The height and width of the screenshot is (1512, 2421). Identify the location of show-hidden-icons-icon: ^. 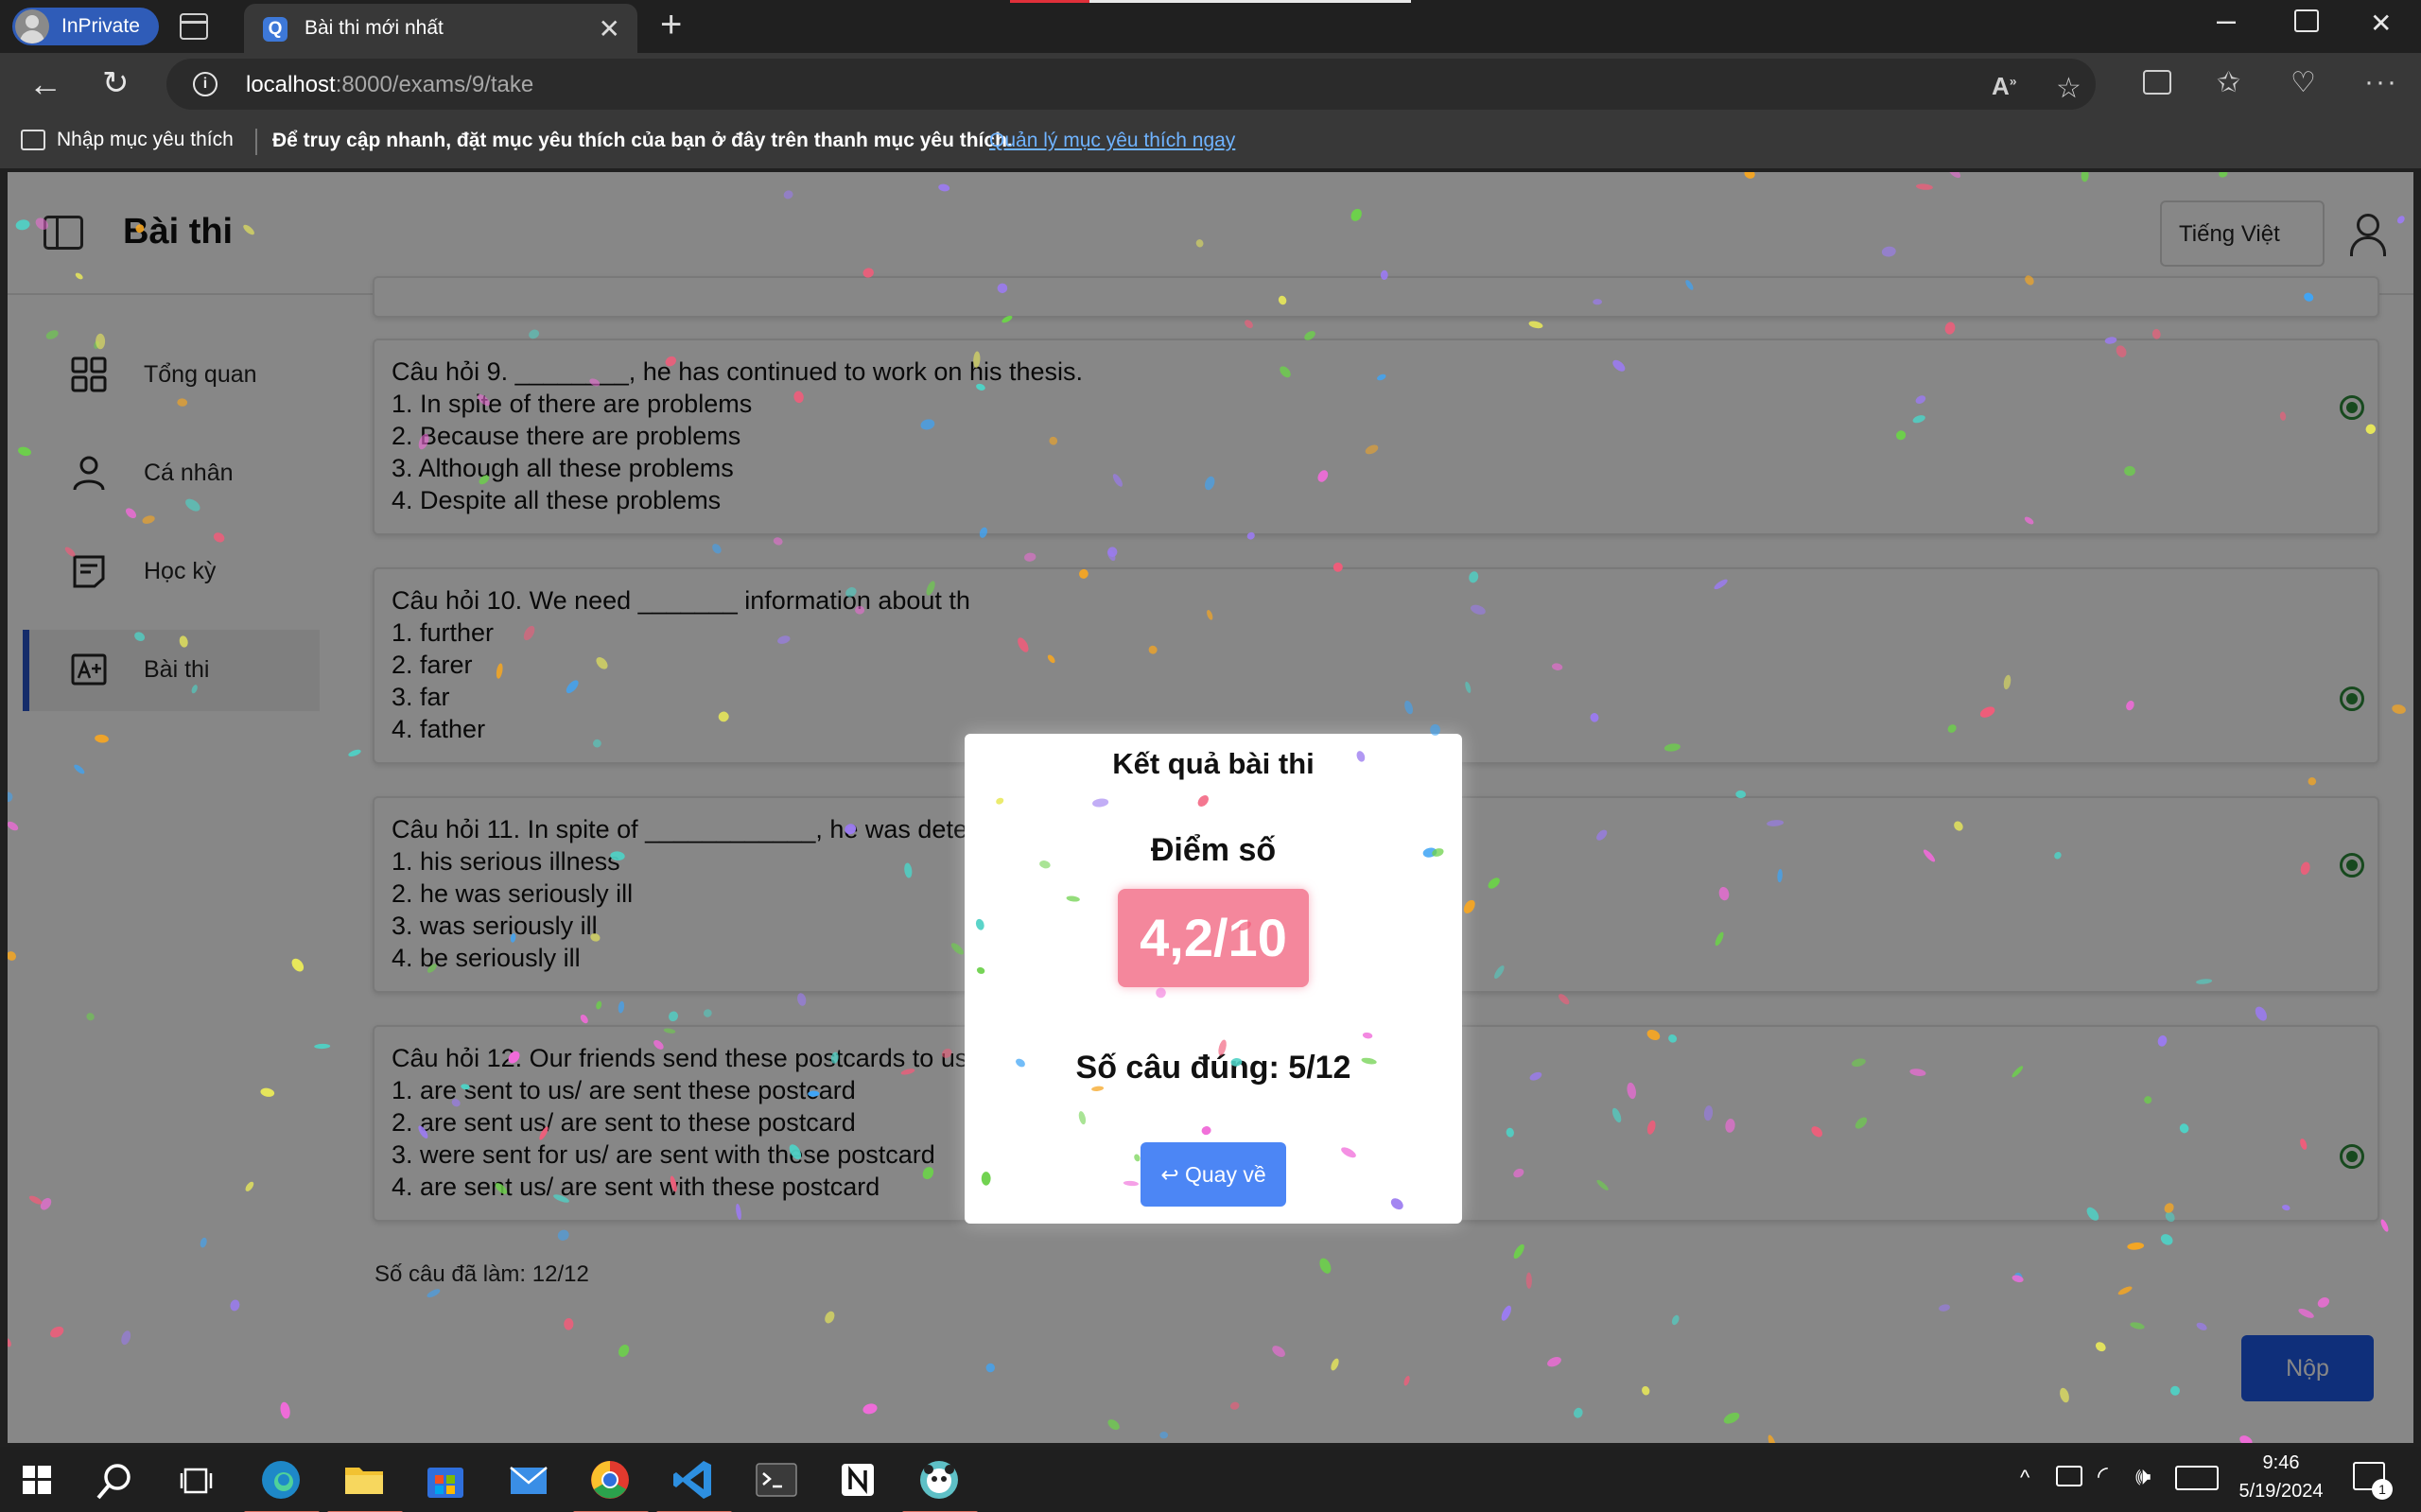
(2024, 1478).